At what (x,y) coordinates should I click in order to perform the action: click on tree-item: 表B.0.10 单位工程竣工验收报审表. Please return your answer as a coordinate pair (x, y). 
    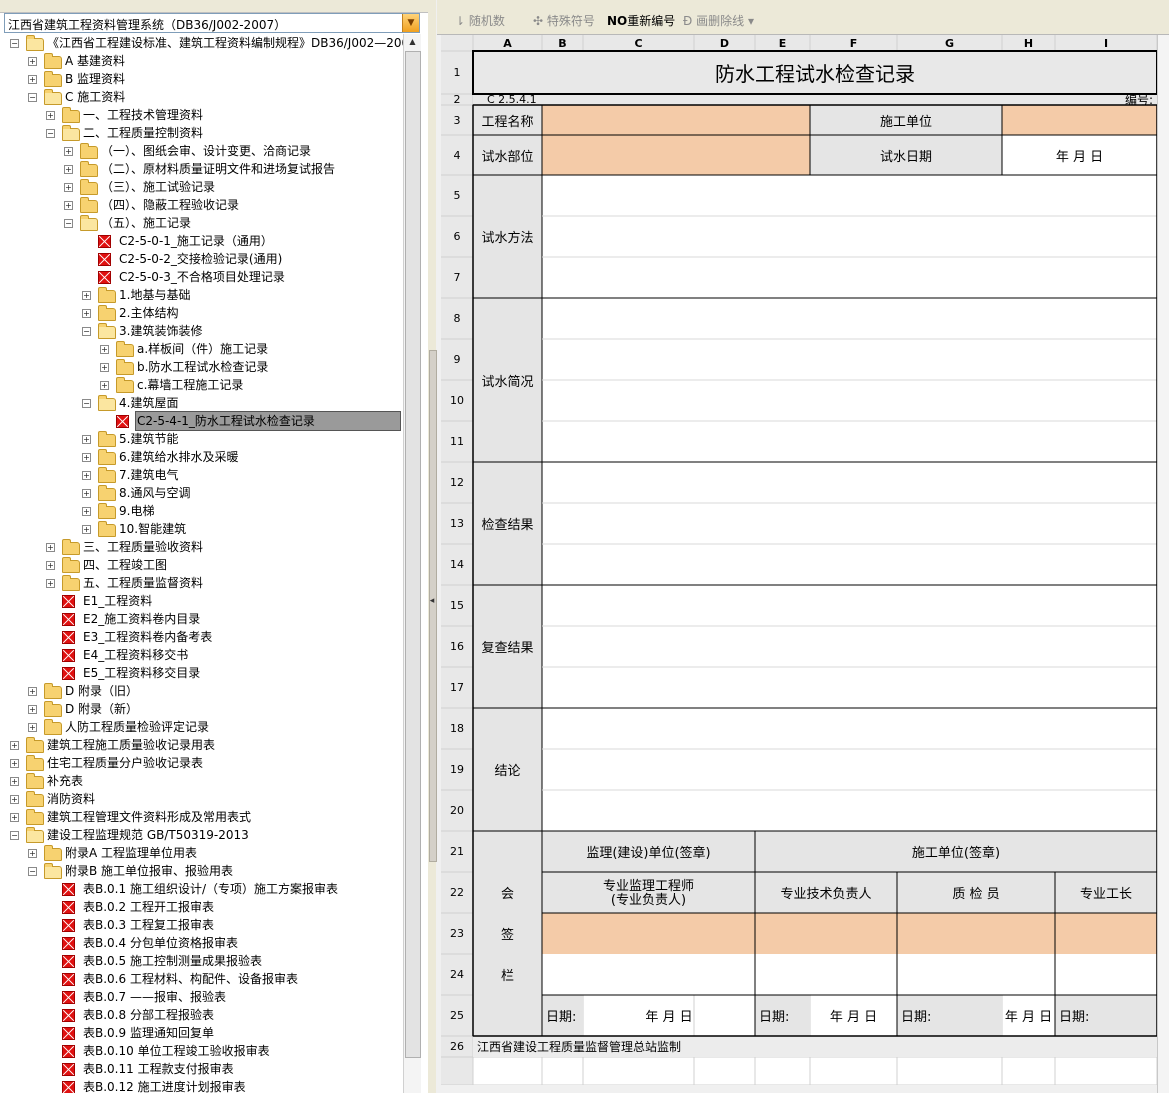
    Looking at the image, I should click on (223, 1051).